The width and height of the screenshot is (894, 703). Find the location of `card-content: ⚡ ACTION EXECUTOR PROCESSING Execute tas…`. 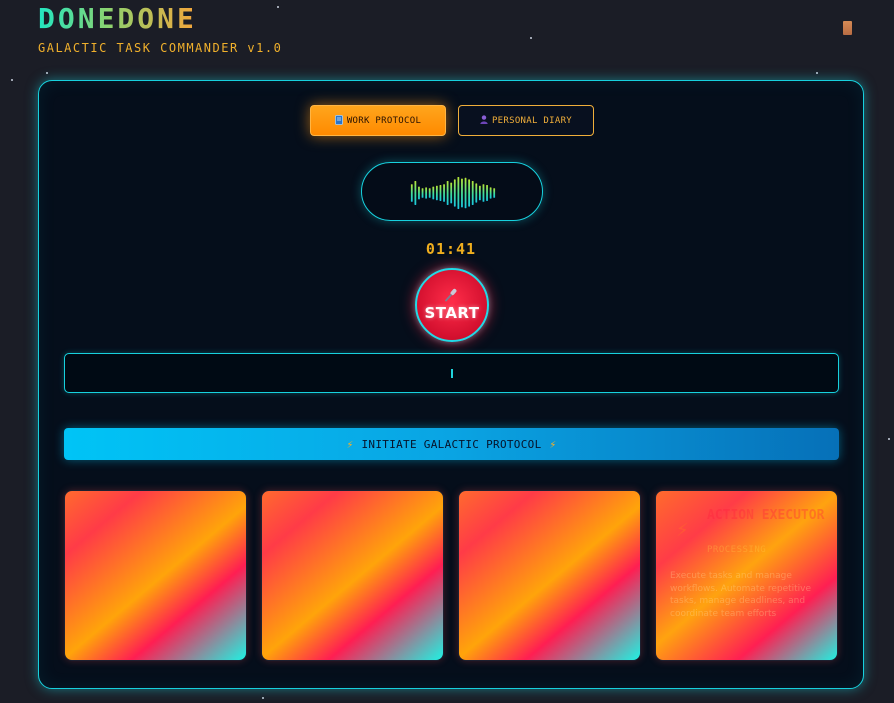

card-content: ⚡ ACTION EXECUTOR PROCESSING Execute tas… is located at coordinates (746, 575).